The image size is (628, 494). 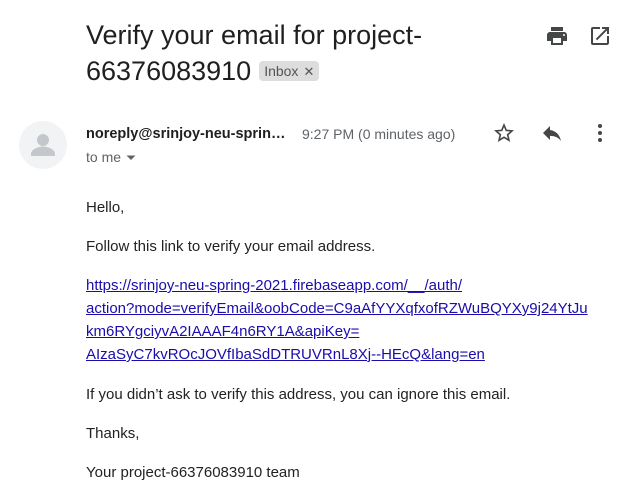 I want to click on recipient-details-toggle: to me, so click(x=111, y=157).